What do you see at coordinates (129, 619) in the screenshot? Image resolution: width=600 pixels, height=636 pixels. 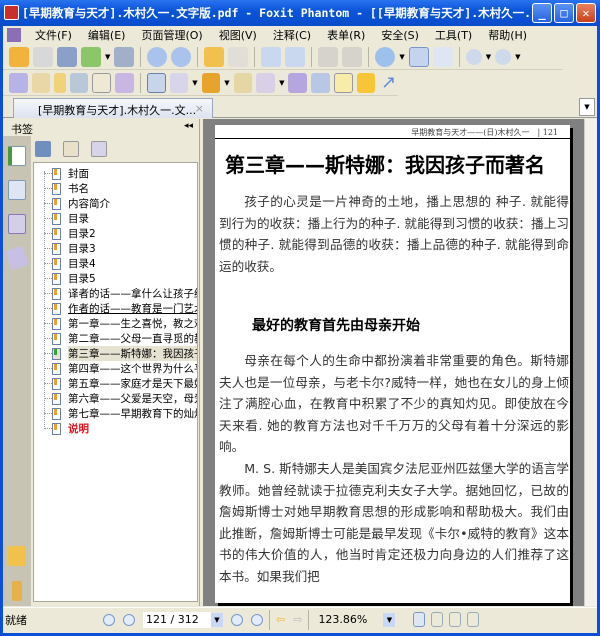 I see `prev-page-button` at bounding box center [129, 619].